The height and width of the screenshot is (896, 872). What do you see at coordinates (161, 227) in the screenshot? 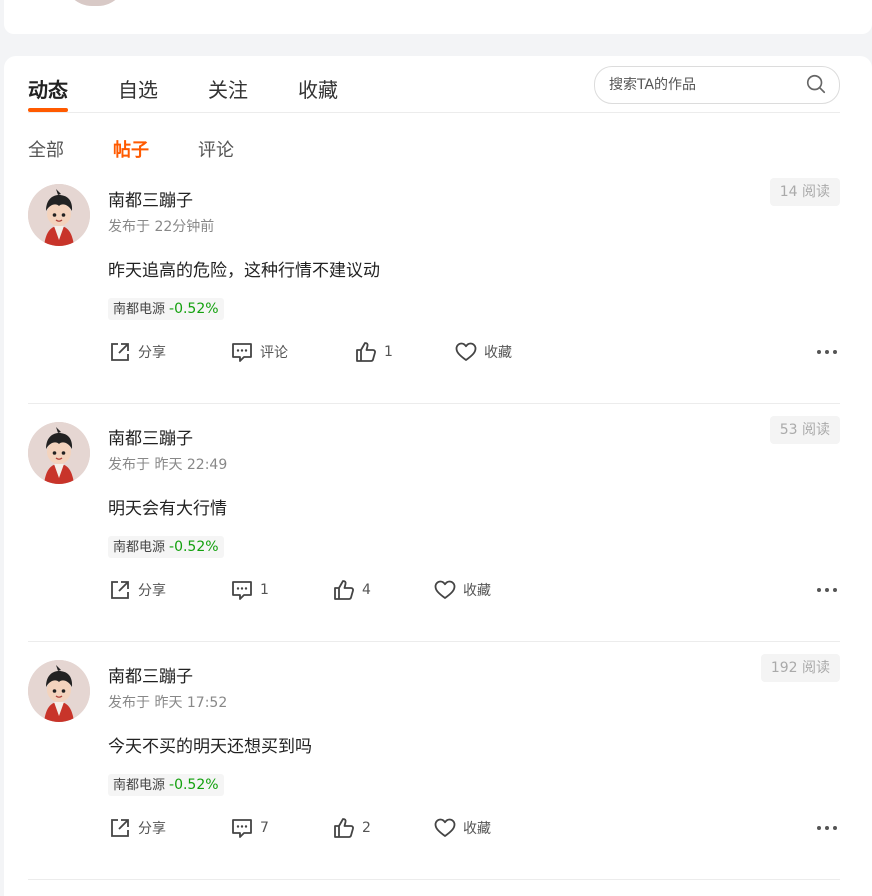
I see `post-time: 发布于 22分钟前` at bounding box center [161, 227].